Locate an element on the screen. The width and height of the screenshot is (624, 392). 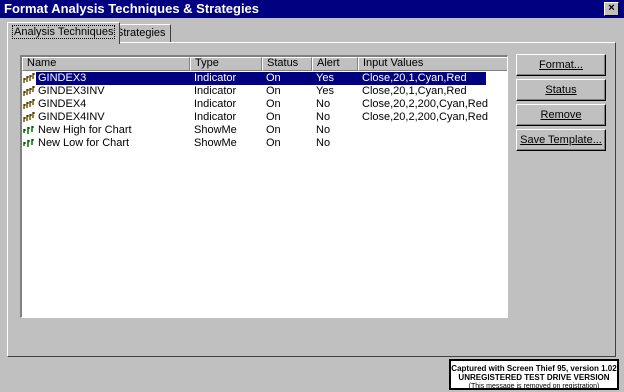
tab-analysis-techniques-label: Analysis Techniques is located at coordinates (64, 32).